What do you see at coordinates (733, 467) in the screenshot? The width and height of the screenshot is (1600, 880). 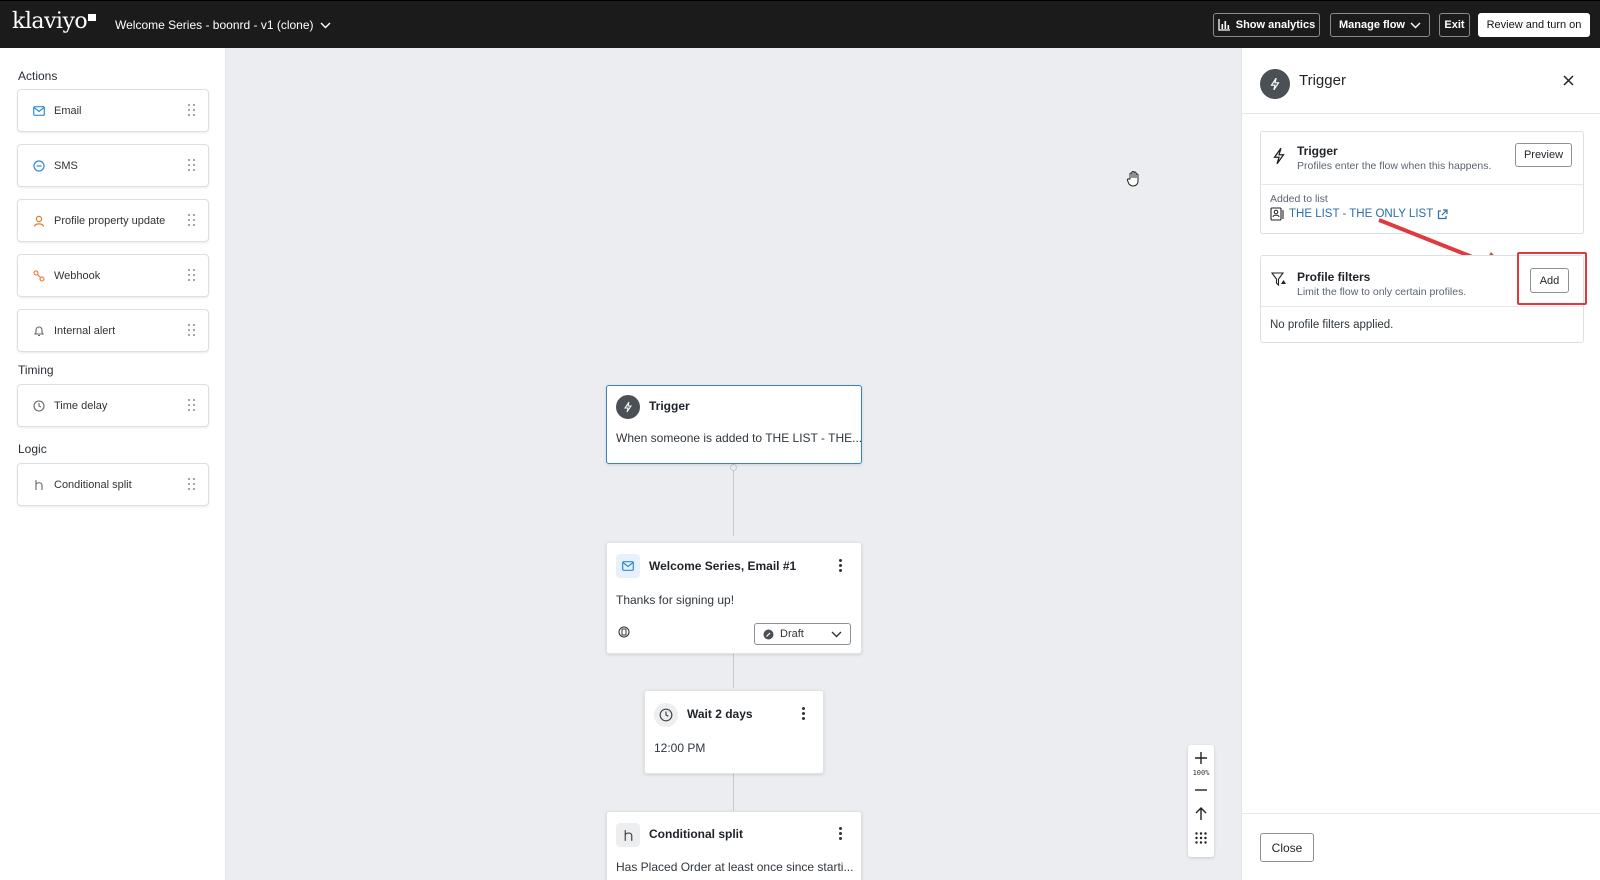 I see `connector-dot` at bounding box center [733, 467].